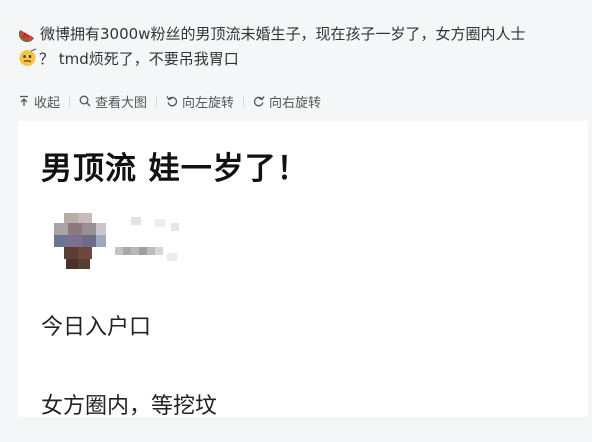  I want to click on image-toolbar: 收起 查看大图 向左旋转 向右旋转, so click(169, 101).